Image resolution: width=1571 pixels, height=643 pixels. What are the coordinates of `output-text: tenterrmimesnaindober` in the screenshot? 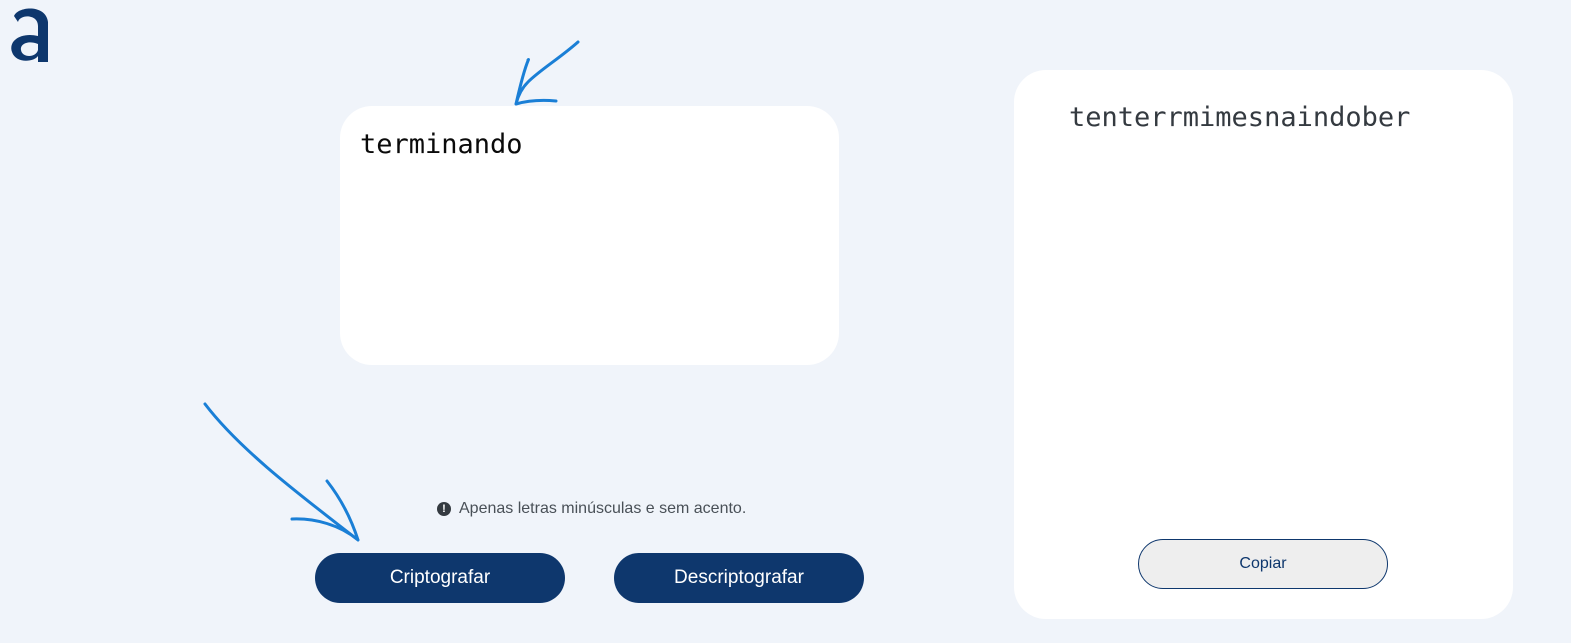 It's located at (1240, 117).